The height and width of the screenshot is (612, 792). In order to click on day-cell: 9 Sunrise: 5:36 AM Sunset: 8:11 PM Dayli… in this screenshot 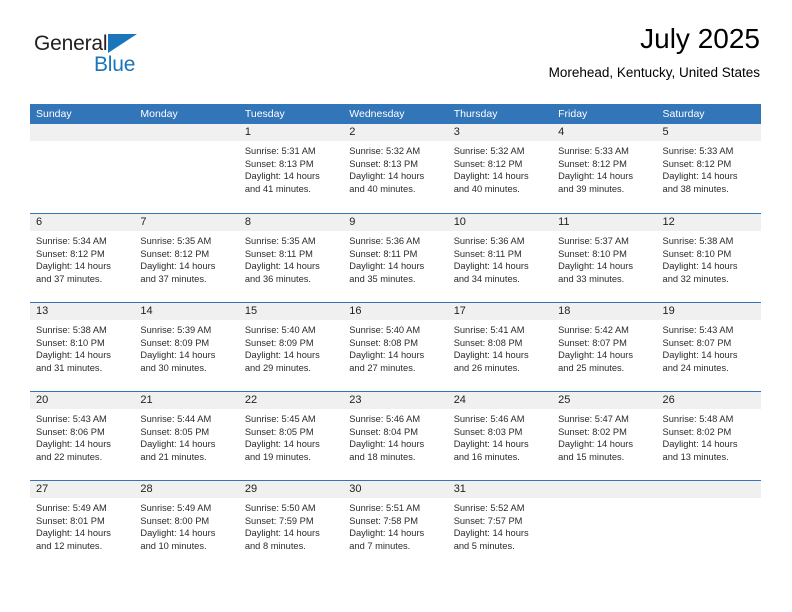, I will do `click(395, 258)`.